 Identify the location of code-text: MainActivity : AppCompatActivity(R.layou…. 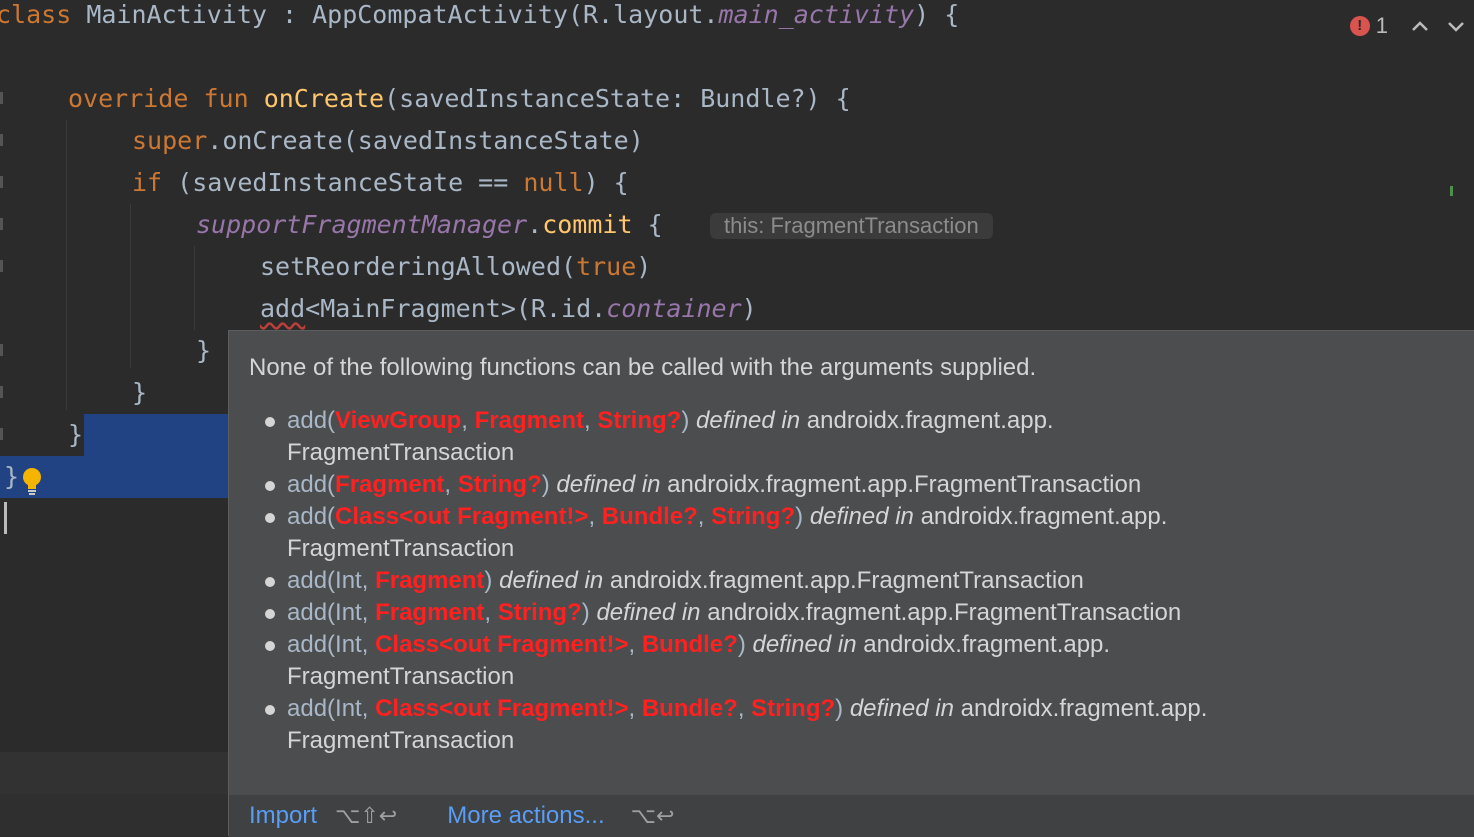
(395, 14).